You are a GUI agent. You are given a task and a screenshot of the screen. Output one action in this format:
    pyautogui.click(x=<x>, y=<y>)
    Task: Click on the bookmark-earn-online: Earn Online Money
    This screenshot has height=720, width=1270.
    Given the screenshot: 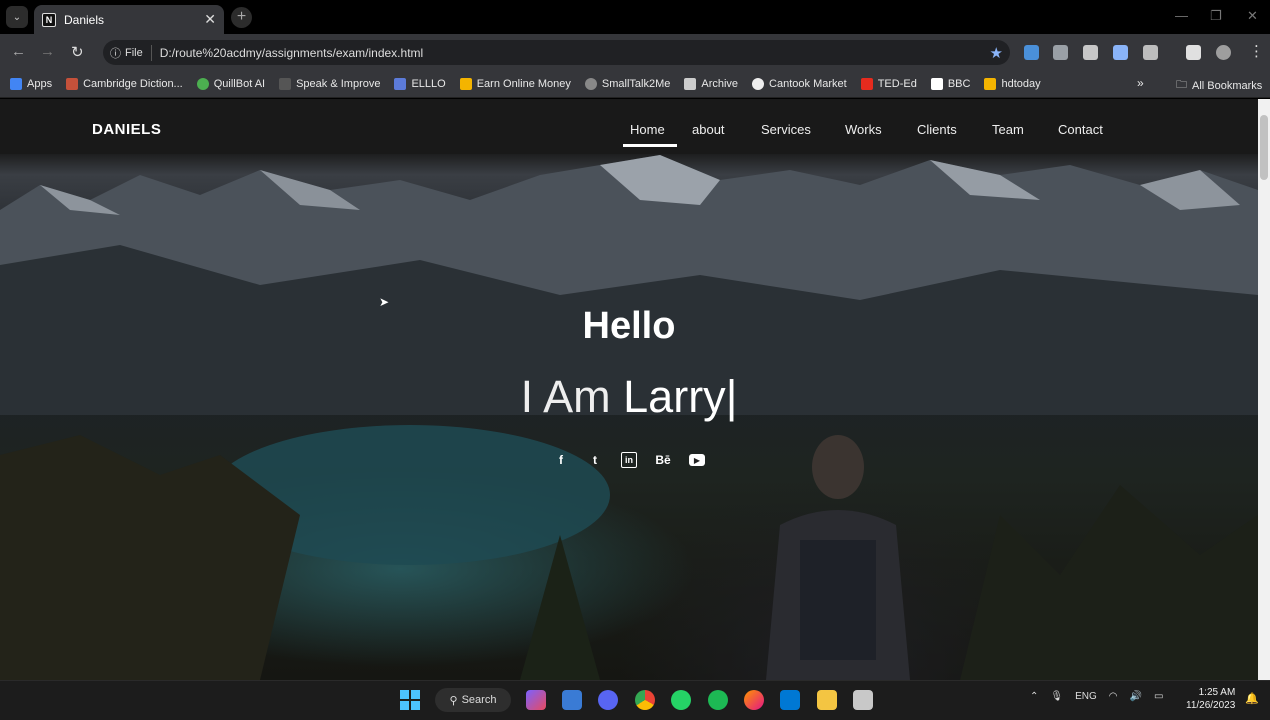 What is the action you would take?
    pyautogui.click(x=515, y=83)
    